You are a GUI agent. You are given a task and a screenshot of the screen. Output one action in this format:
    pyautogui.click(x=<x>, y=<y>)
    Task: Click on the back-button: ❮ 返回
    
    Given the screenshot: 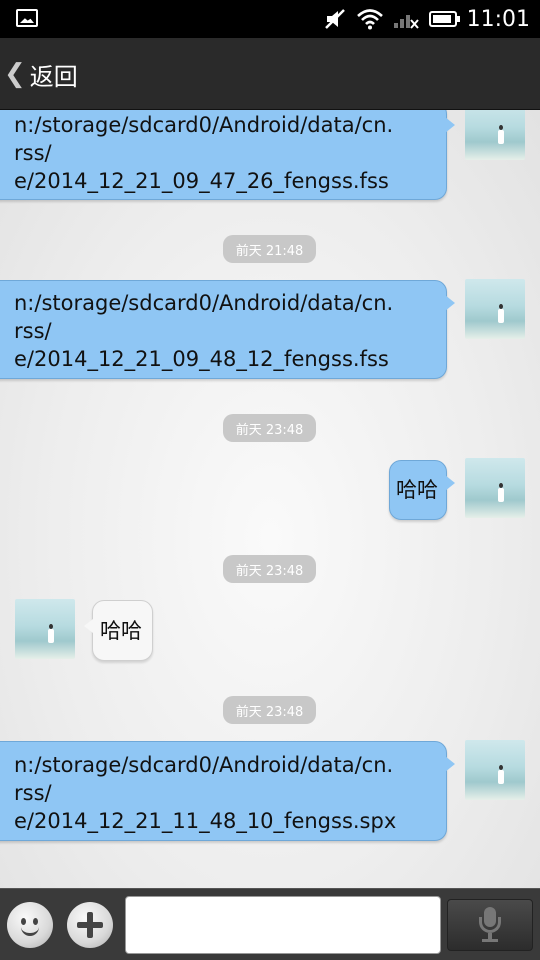 What is the action you would take?
    pyautogui.click(x=41, y=74)
    